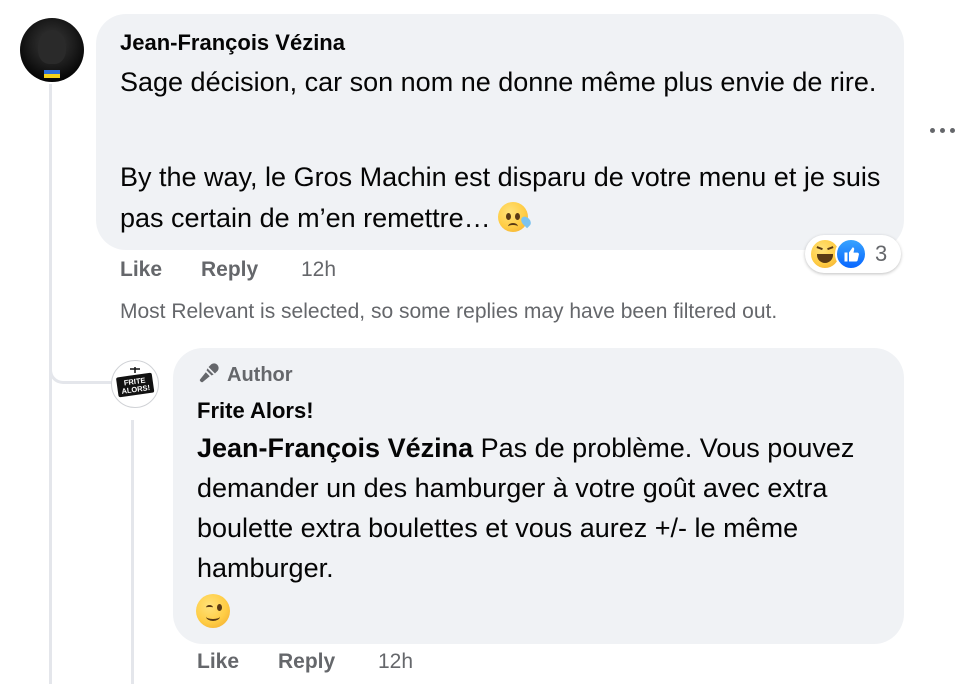 Image resolution: width=966 pixels, height=684 pixels. I want to click on comment-author: Jean-François Vézina, so click(232, 43).